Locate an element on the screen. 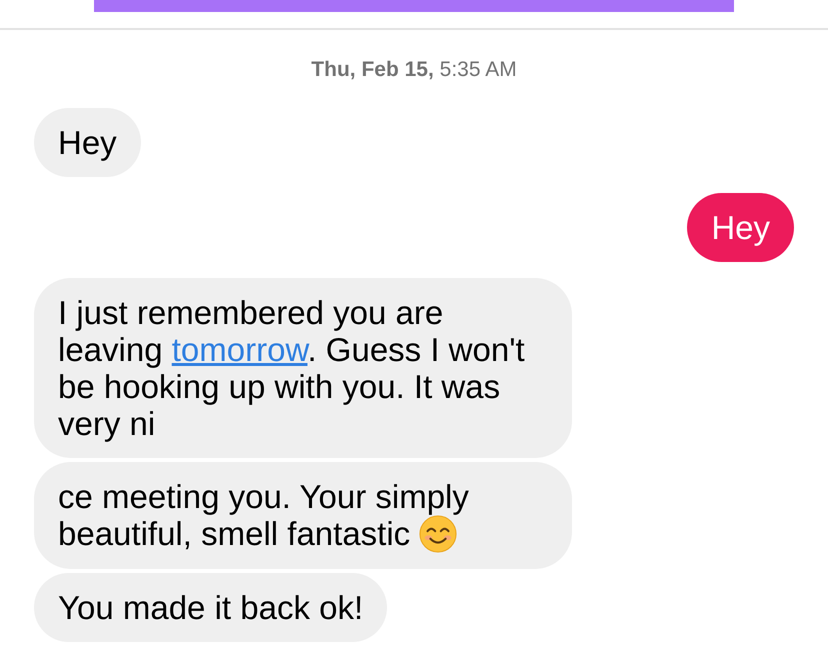 The image size is (828, 646). message-link: tomorrow is located at coordinates (240, 349).